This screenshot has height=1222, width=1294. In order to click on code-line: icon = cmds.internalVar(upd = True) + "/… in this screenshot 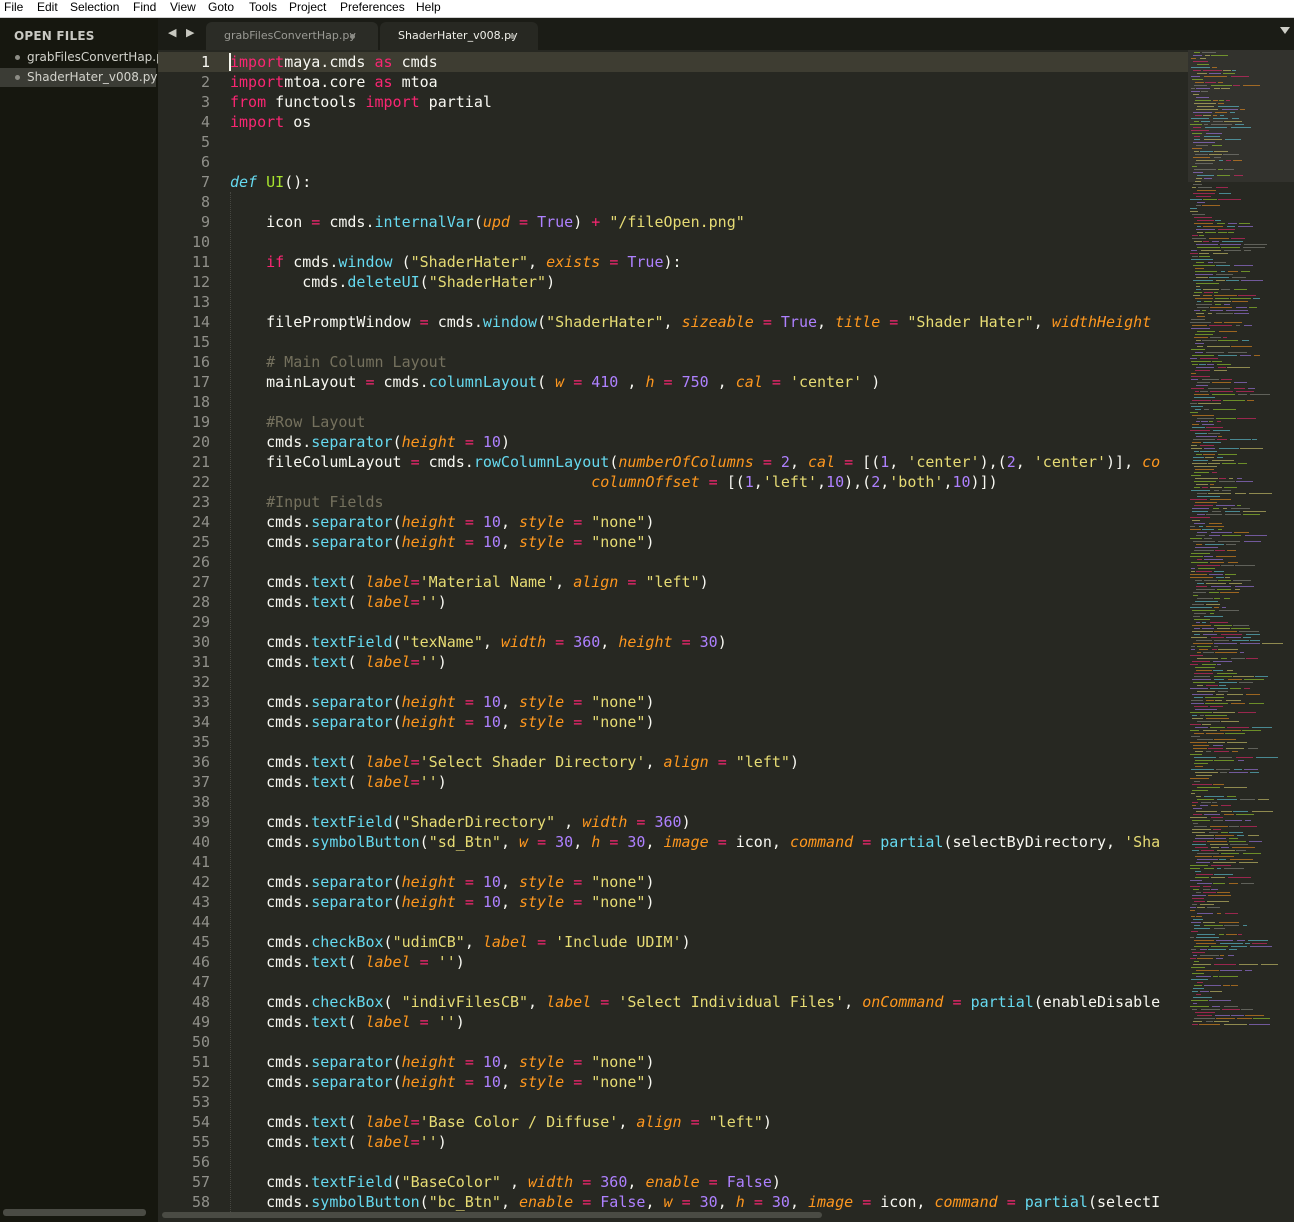, I will do `click(487, 222)`.